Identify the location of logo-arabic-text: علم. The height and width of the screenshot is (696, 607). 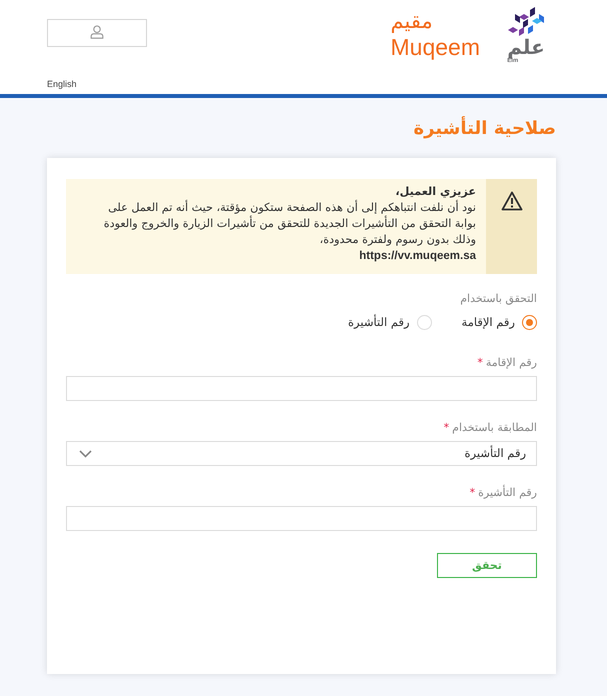
(526, 47).